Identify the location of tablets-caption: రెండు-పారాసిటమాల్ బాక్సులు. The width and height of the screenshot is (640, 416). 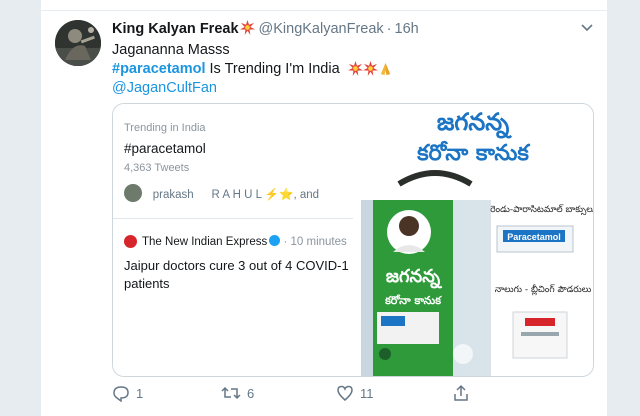
(541, 210).